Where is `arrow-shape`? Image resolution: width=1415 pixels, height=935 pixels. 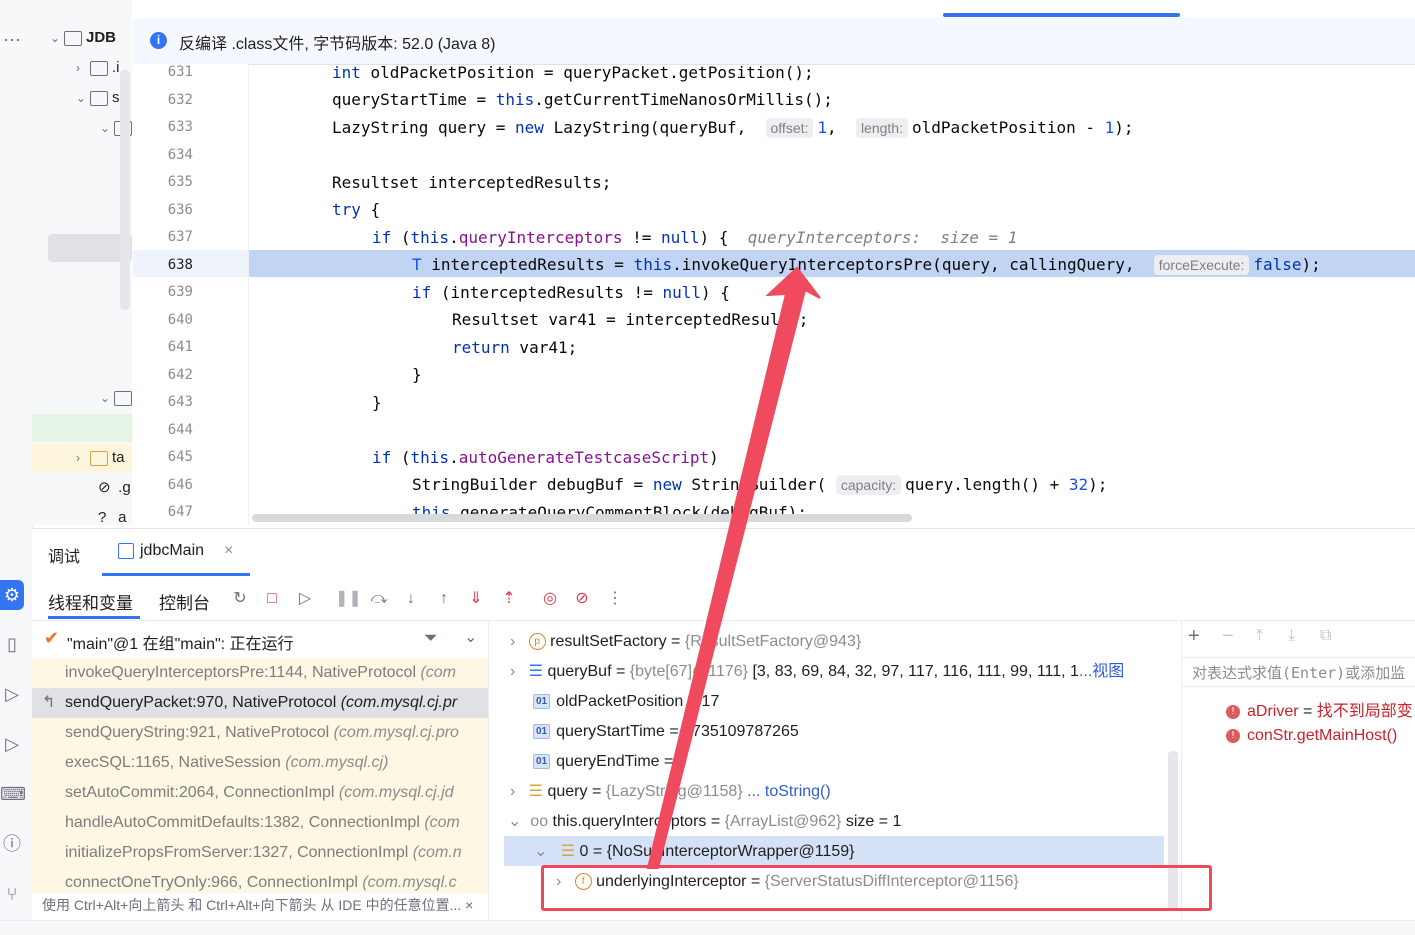
arrow-shape is located at coordinates (733, 567).